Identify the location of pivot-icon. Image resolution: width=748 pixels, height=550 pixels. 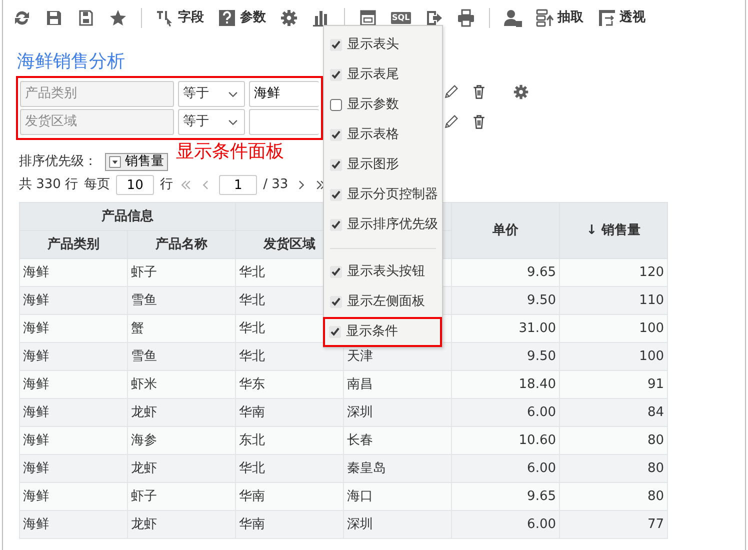
(607, 18).